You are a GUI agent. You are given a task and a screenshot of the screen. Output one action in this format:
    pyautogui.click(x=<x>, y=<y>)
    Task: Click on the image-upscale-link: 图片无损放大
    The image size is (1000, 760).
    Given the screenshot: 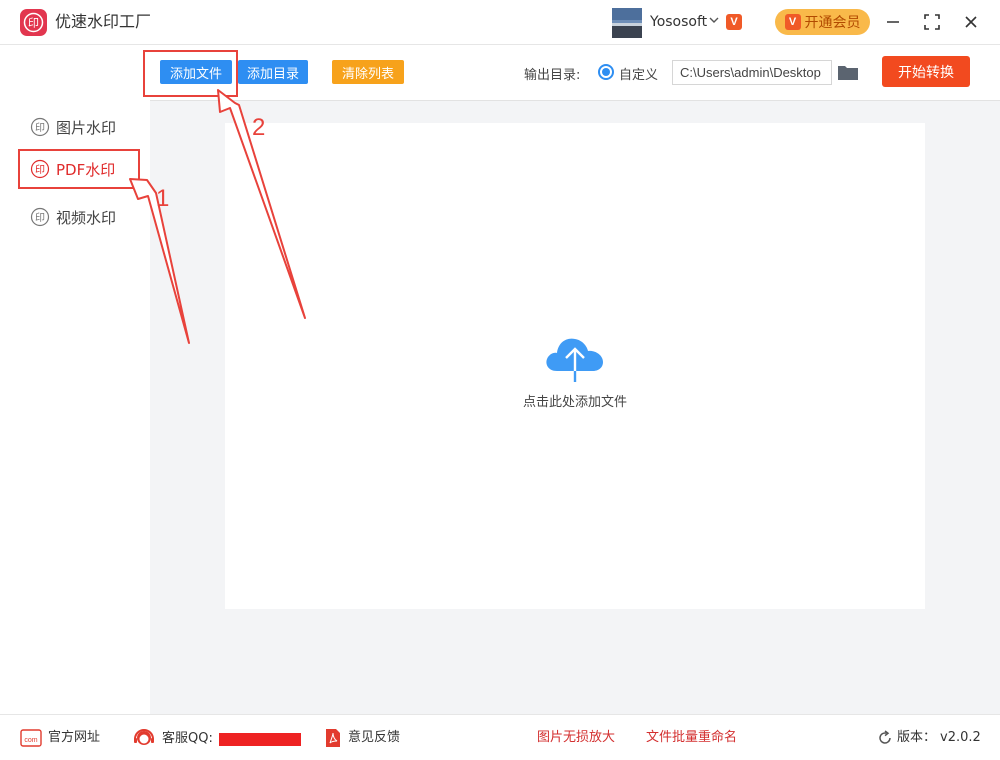 What is the action you would take?
    pyautogui.click(x=576, y=738)
    